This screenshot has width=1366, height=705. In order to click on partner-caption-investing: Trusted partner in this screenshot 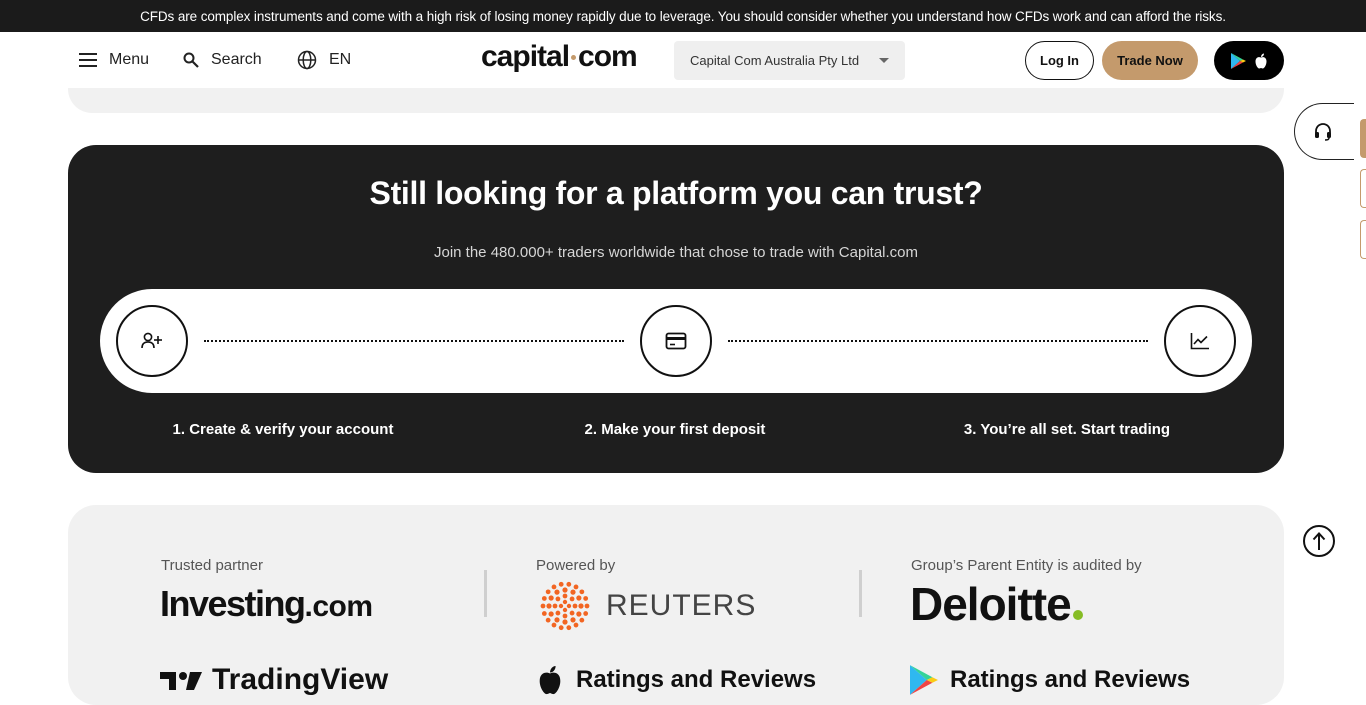, I will do `click(212, 565)`.